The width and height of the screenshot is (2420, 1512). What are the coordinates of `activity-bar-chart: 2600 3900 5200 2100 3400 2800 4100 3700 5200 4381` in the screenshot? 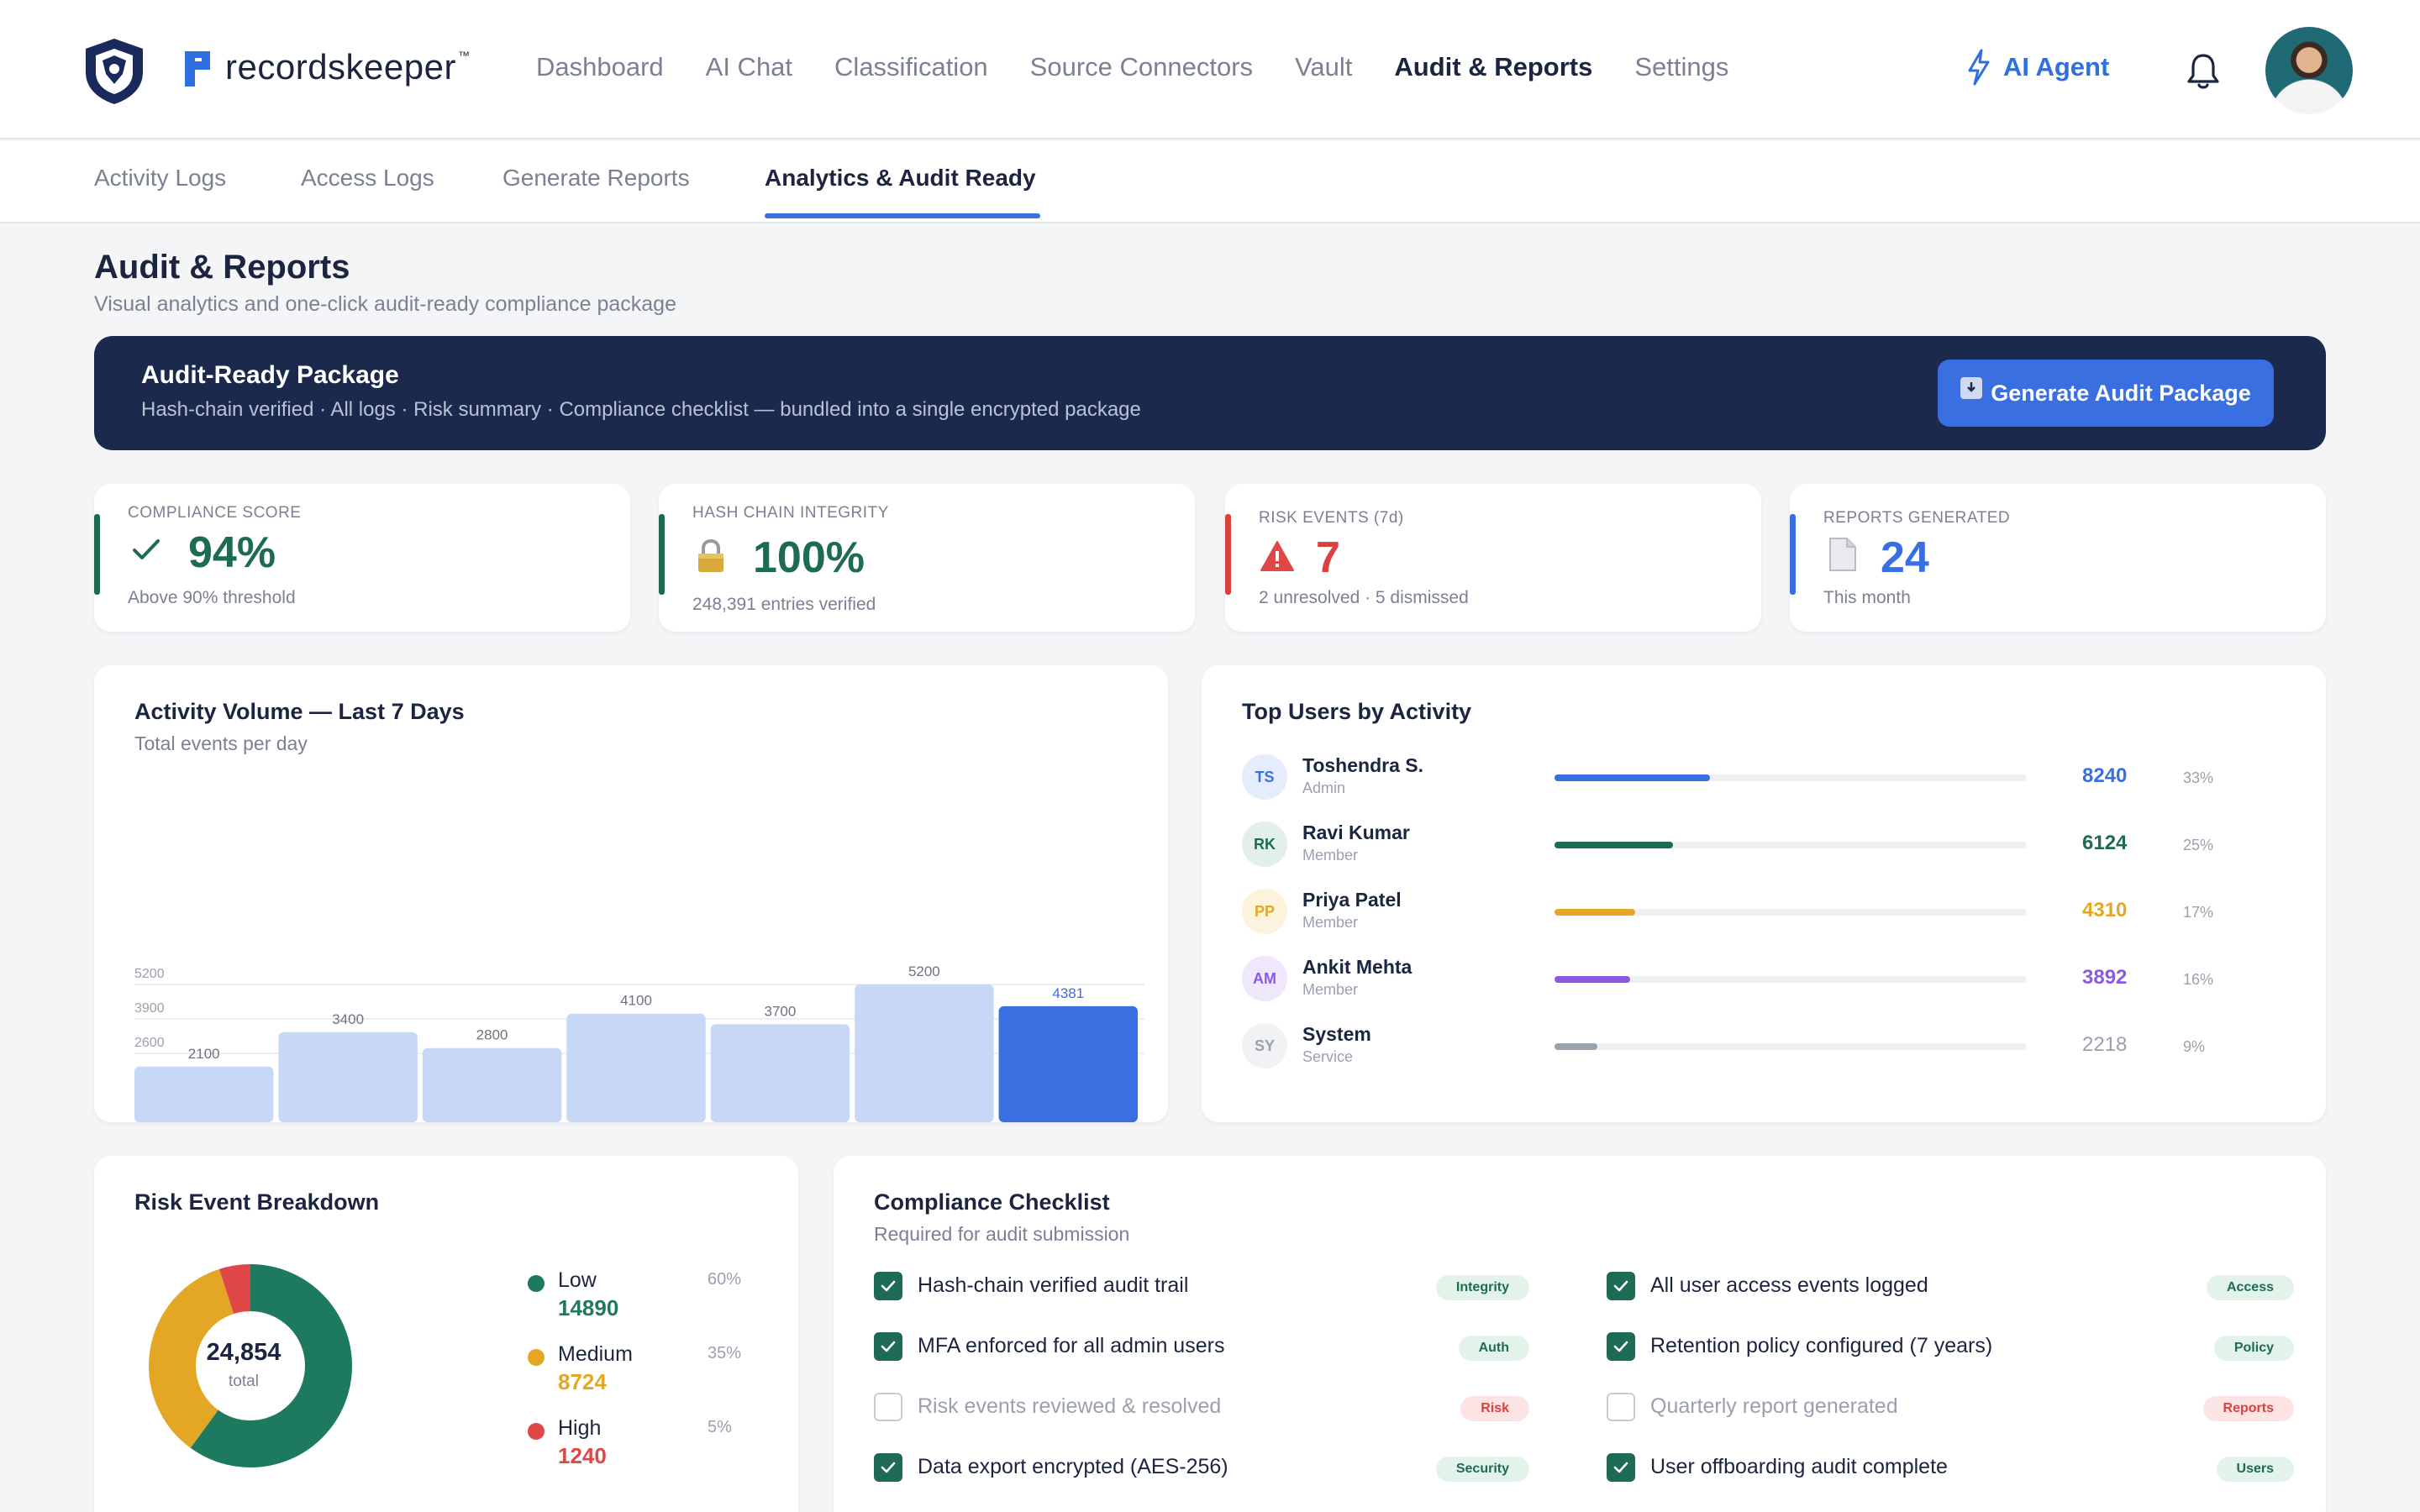 It's located at (639, 1042).